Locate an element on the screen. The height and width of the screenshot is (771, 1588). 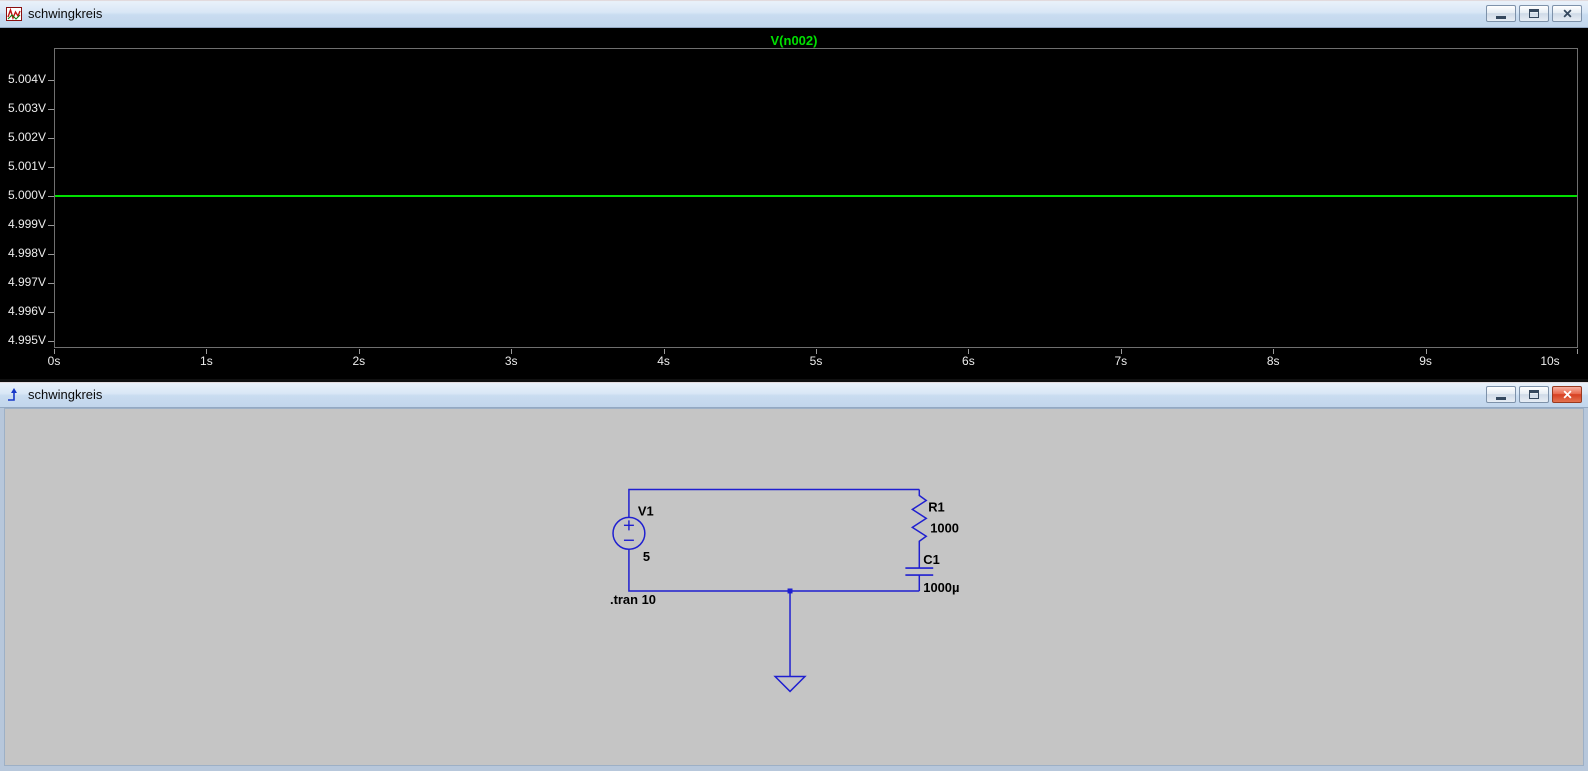
y-axis-tick-label: 5.002V is located at coordinates (26, 137).